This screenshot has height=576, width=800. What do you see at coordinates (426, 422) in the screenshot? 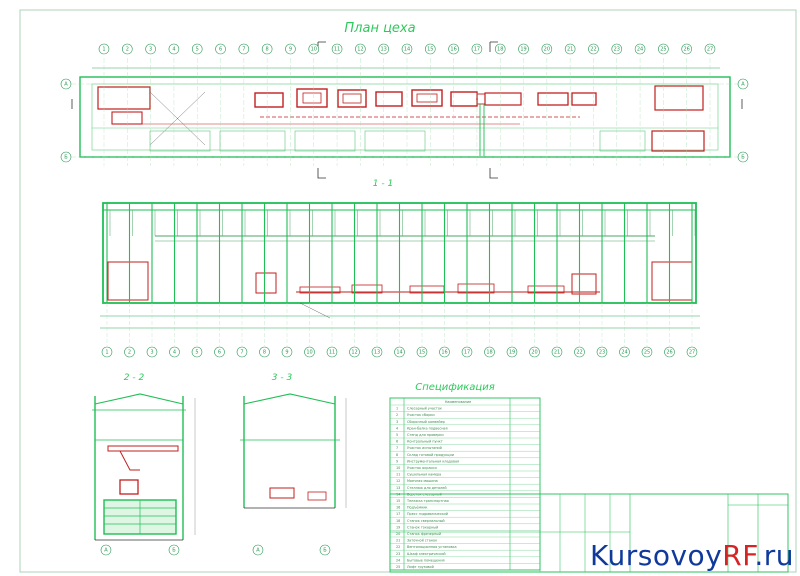
I see `spec-row-name: Сборочный конвейер` at bounding box center [426, 422].